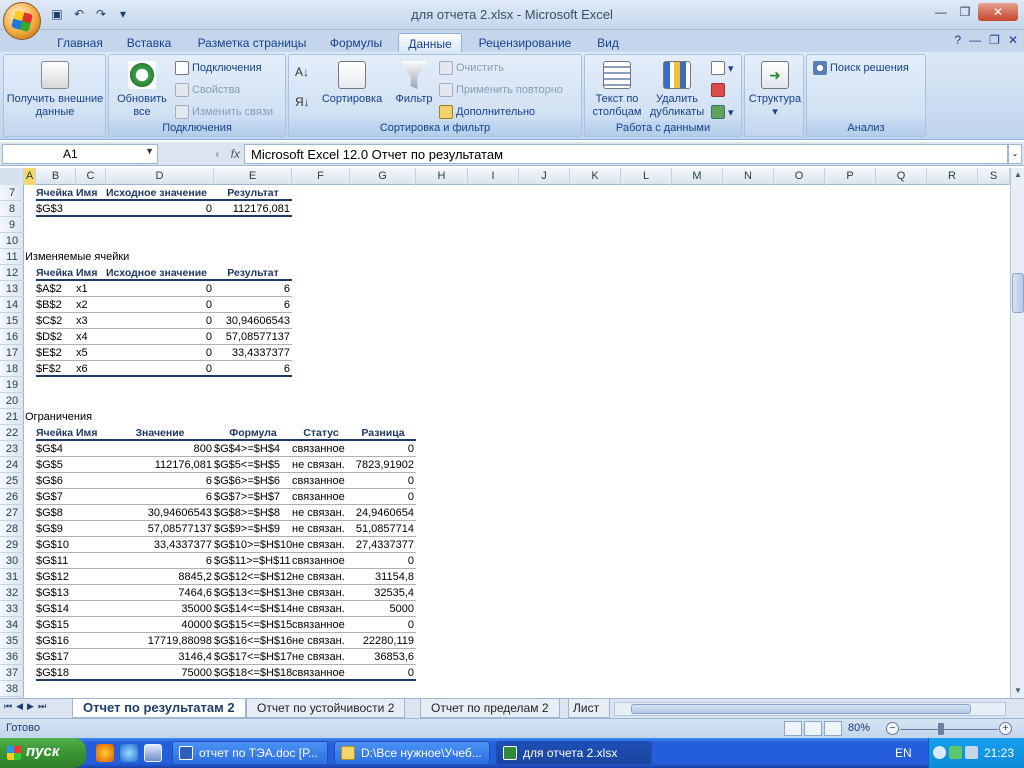  Describe the element at coordinates (949, 729) in the screenshot. I see `zoom-slider: − +` at that location.